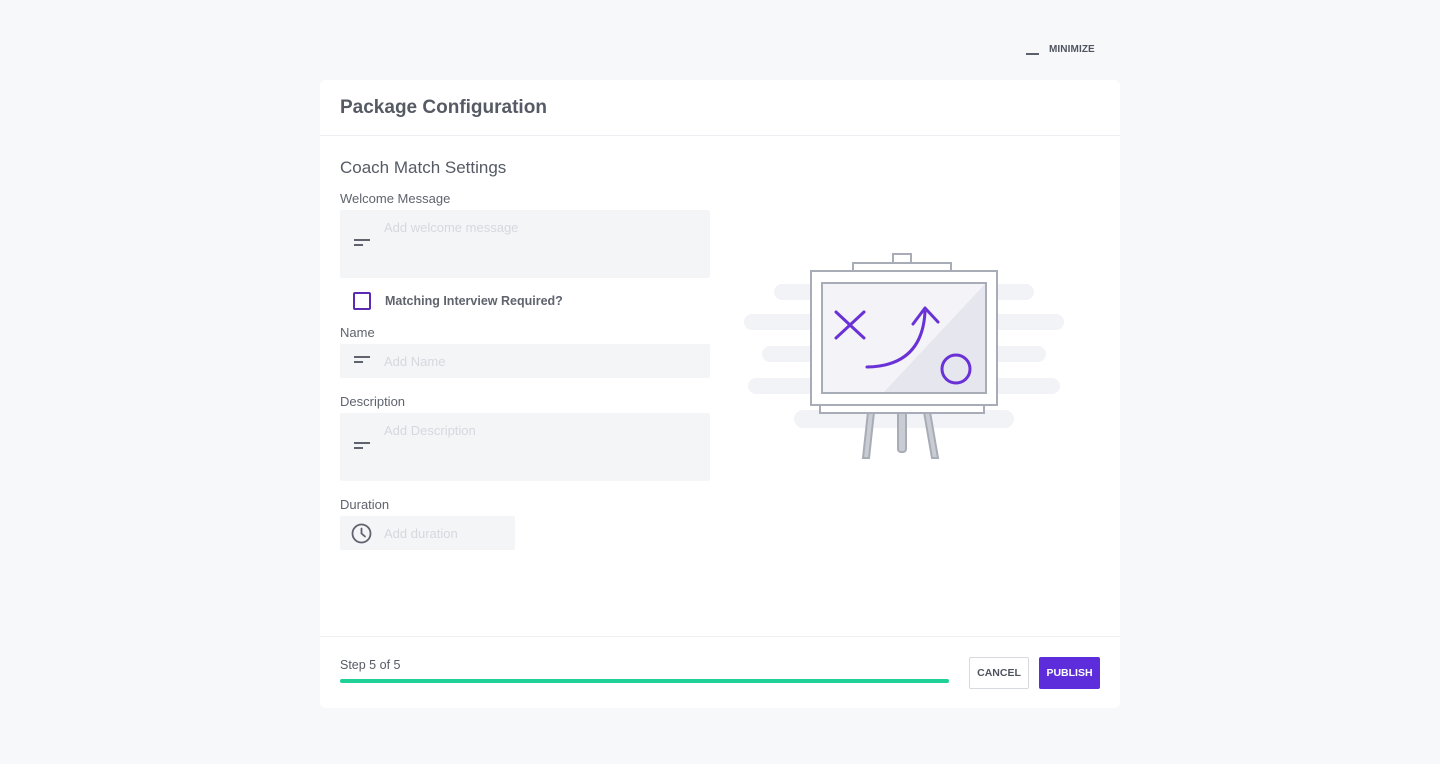 Image resolution: width=1440 pixels, height=764 pixels. What do you see at coordinates (443, 107) in the screenshot?
I see `page-title: Package Configuration` at bounding box center [443, 107].